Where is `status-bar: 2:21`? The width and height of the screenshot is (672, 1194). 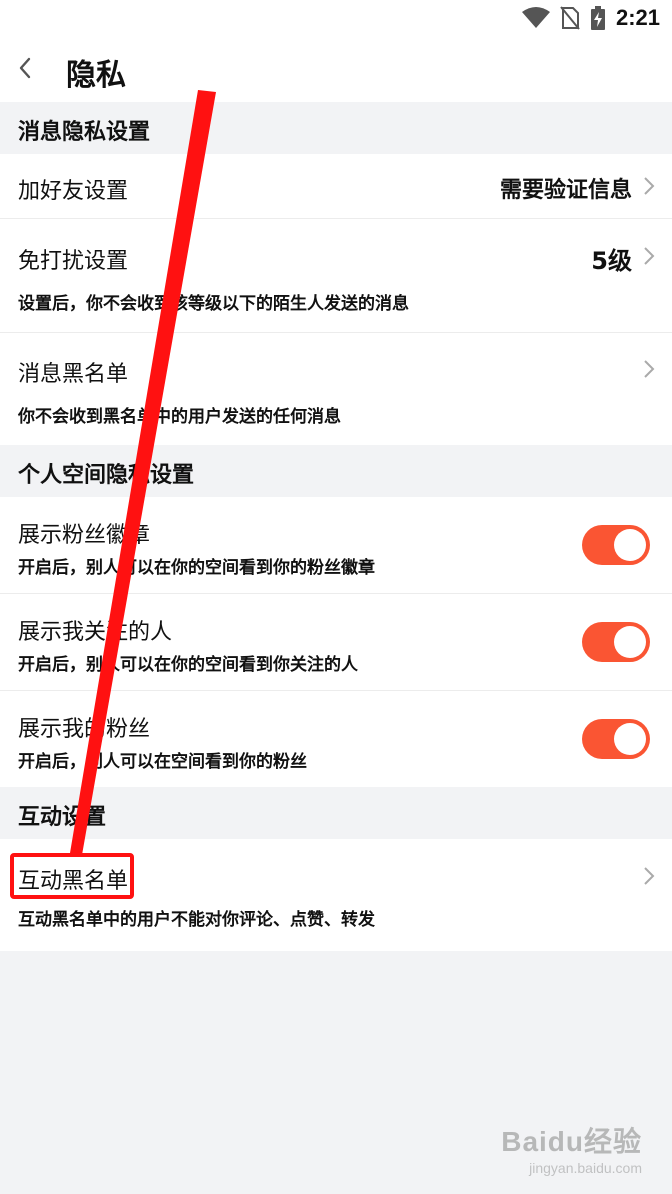 status-bar: 2:21 is located at coordinates (336, 18).